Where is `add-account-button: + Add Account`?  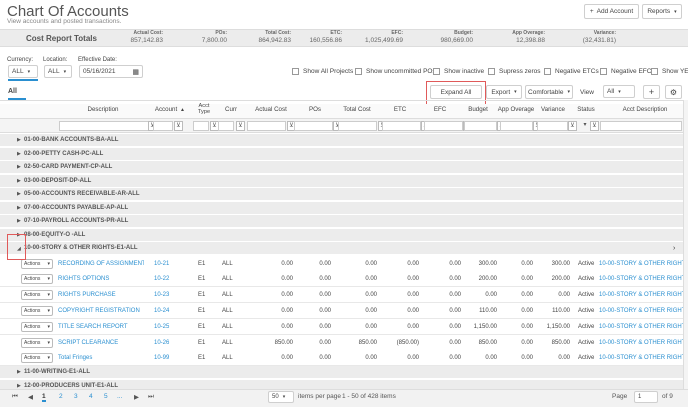 add-account-button: + Add Account is located at coordinates (611, 11).